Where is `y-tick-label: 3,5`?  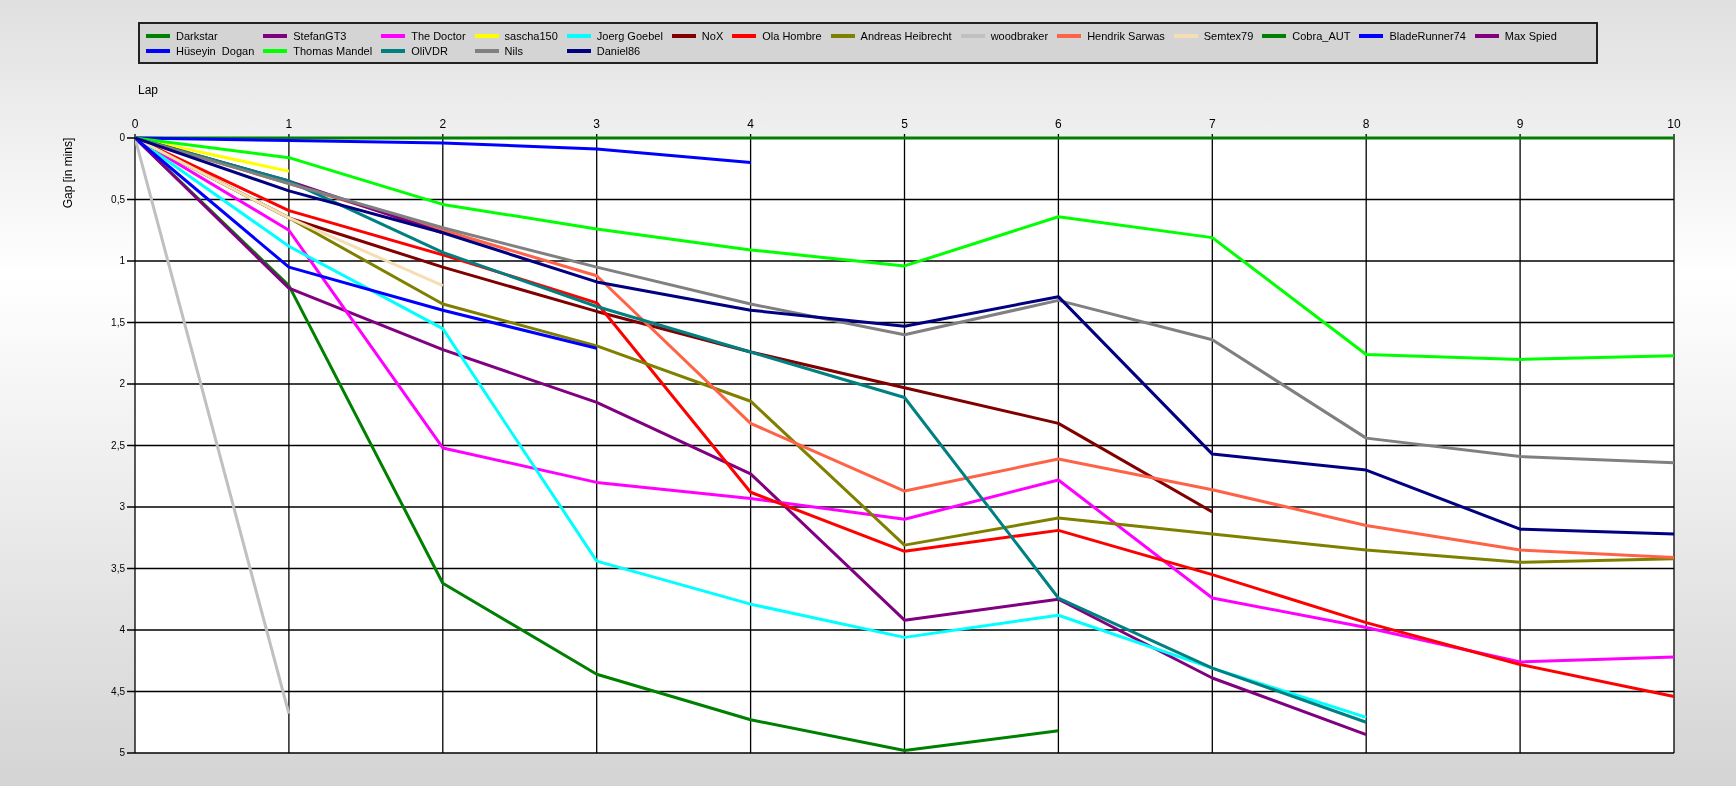
y-tick-label: 3,5 is located at coordinates (118, 568).